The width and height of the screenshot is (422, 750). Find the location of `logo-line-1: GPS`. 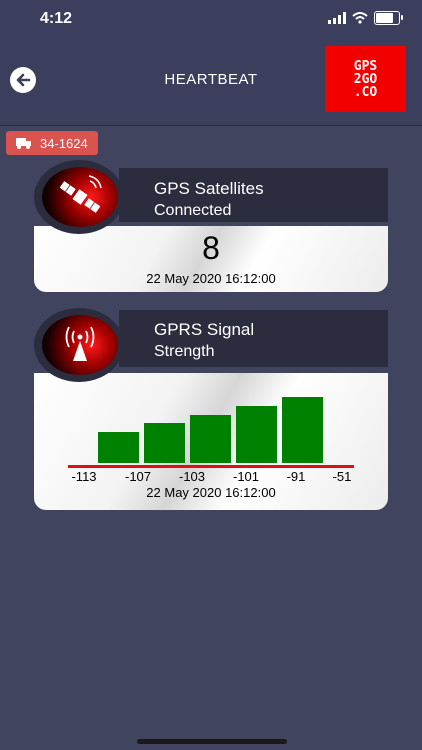

logo-line-1: GPS is located at coordinates (365, 66).